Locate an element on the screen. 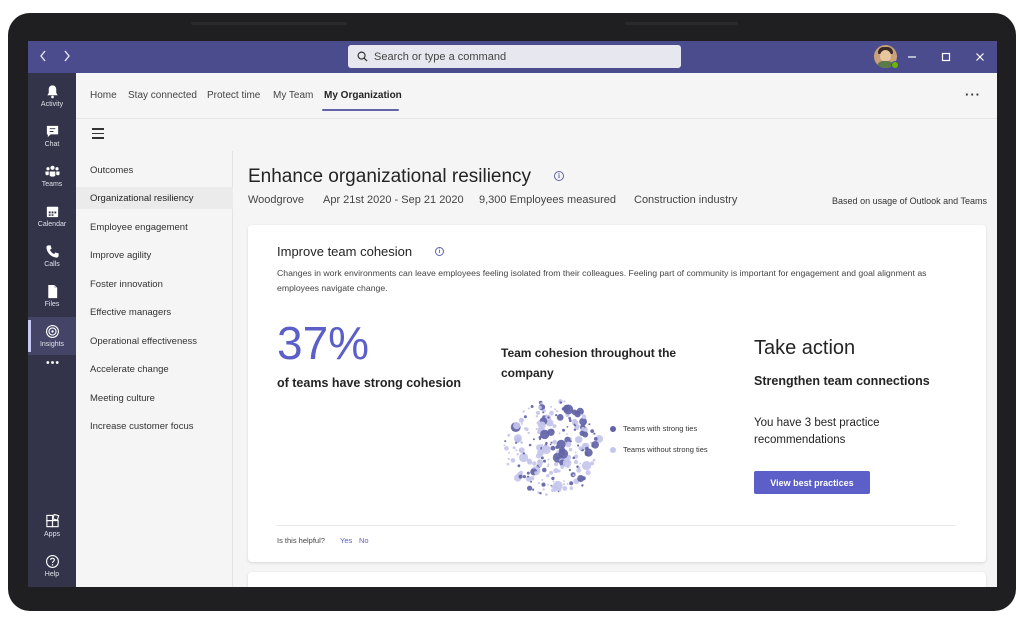 This screenshot has width=1024, height=620. forward-arrow-icon is located at coordinates (67, 56).